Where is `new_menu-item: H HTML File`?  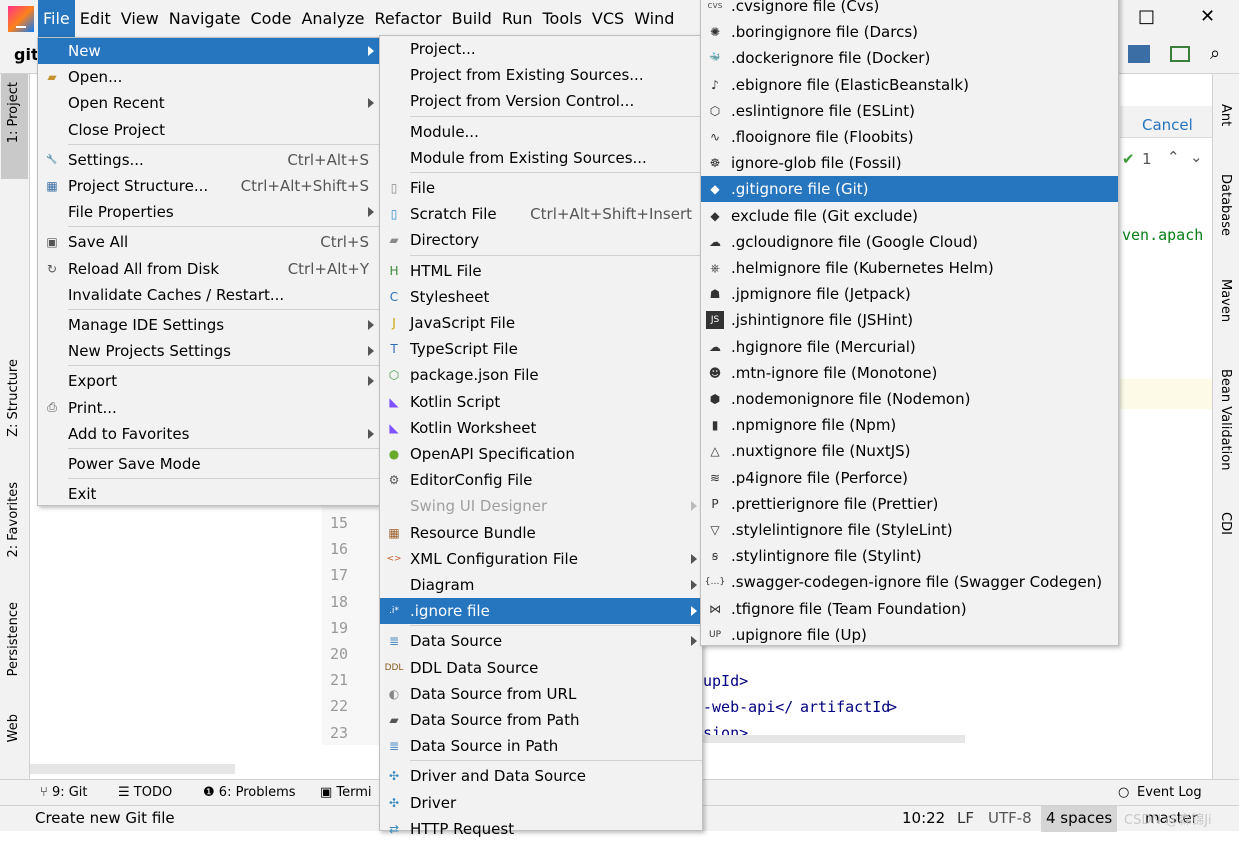 new_menu-item: H HTML File is located at coordinates (541, 271).